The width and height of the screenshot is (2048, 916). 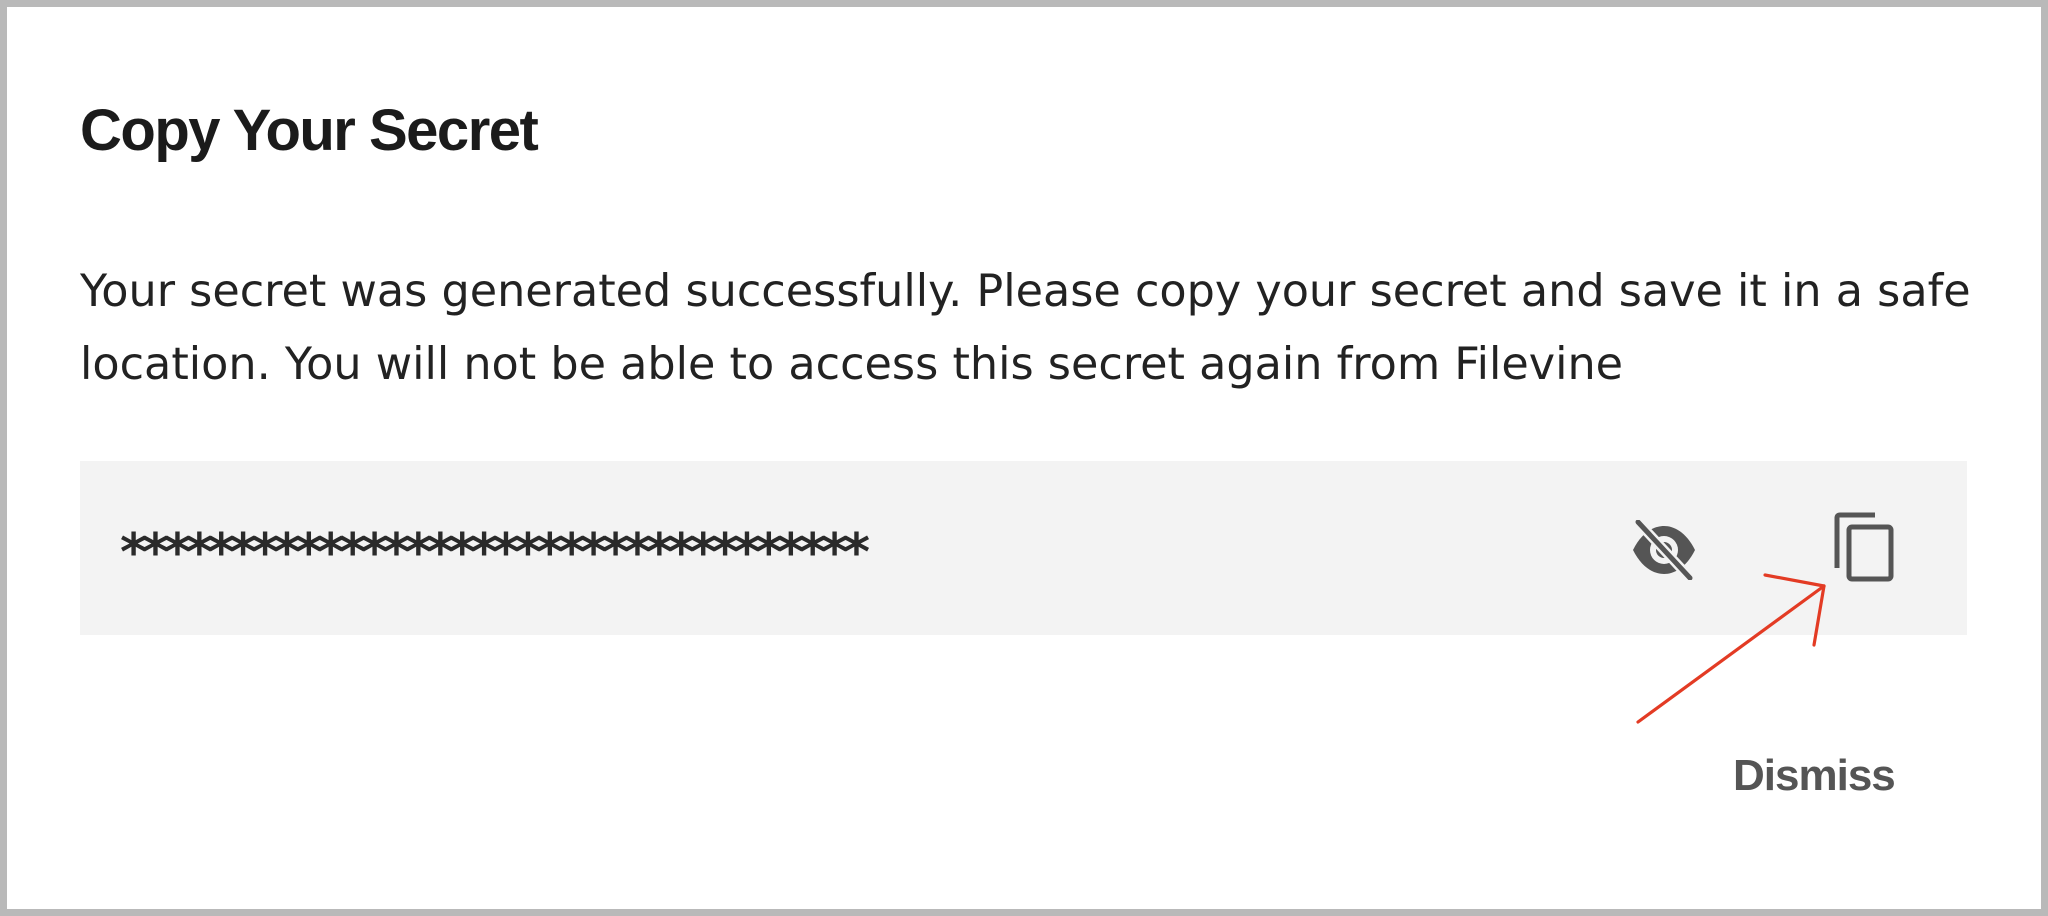 What do you see at coordinates (495, 553) in the screenshot?
I see `secret-masked-value: **********************************` at bounding box center [495, 553].